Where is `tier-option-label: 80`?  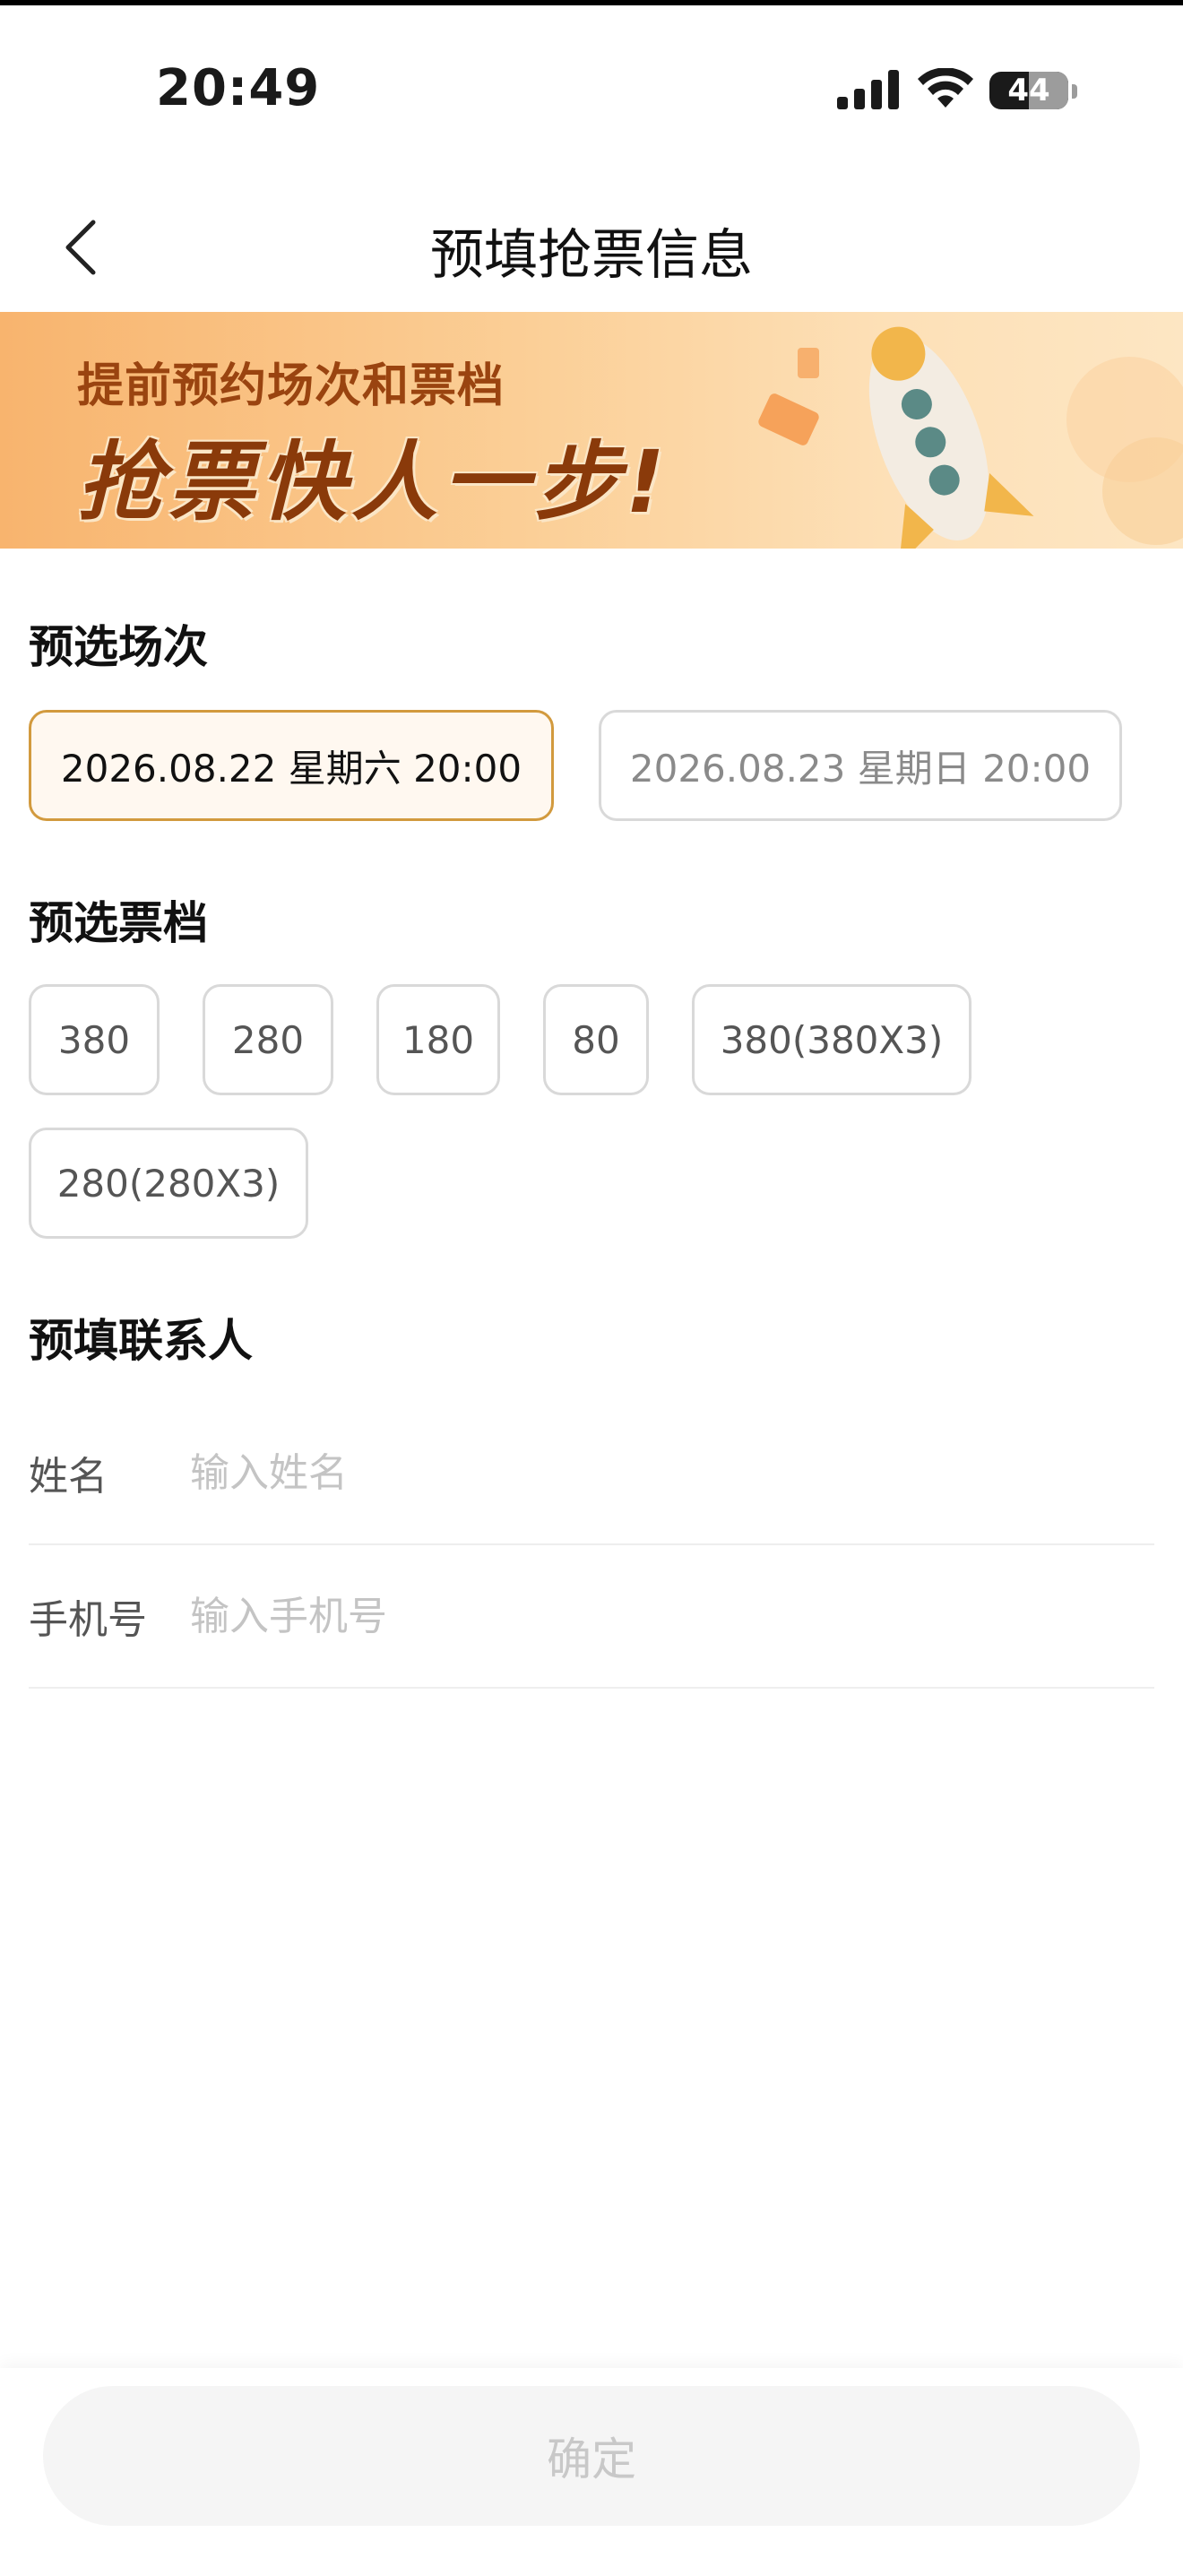
tier-option-label: 80 is located at coordinates (596, 1039).